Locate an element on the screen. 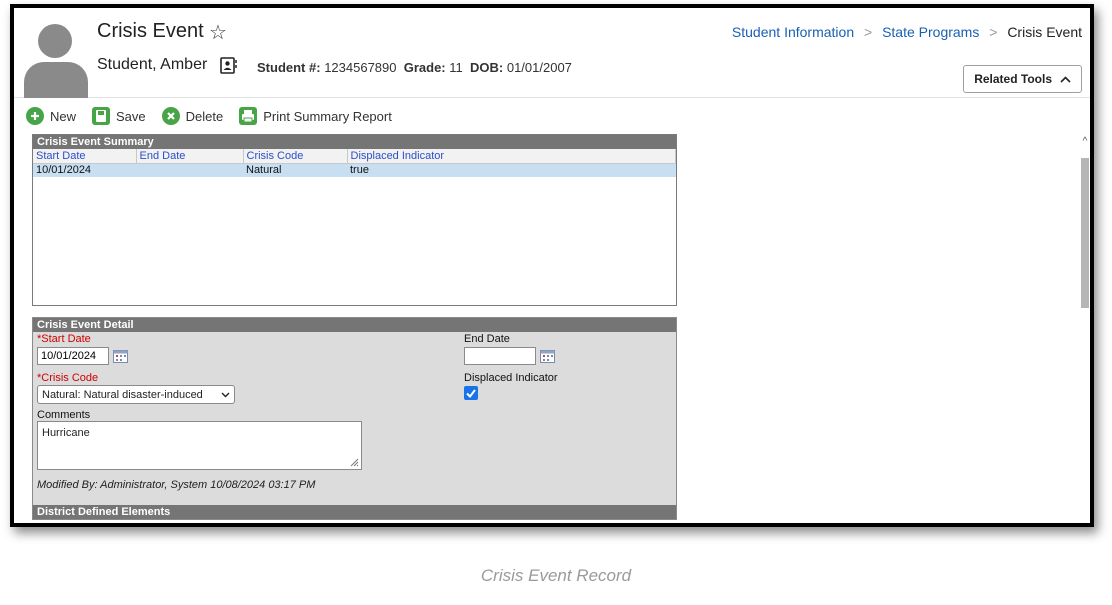 Image resolution: width=1112 pixels, height=605 pixels. image-caption: Crisis Event Record is located at coordinates (556, 575).